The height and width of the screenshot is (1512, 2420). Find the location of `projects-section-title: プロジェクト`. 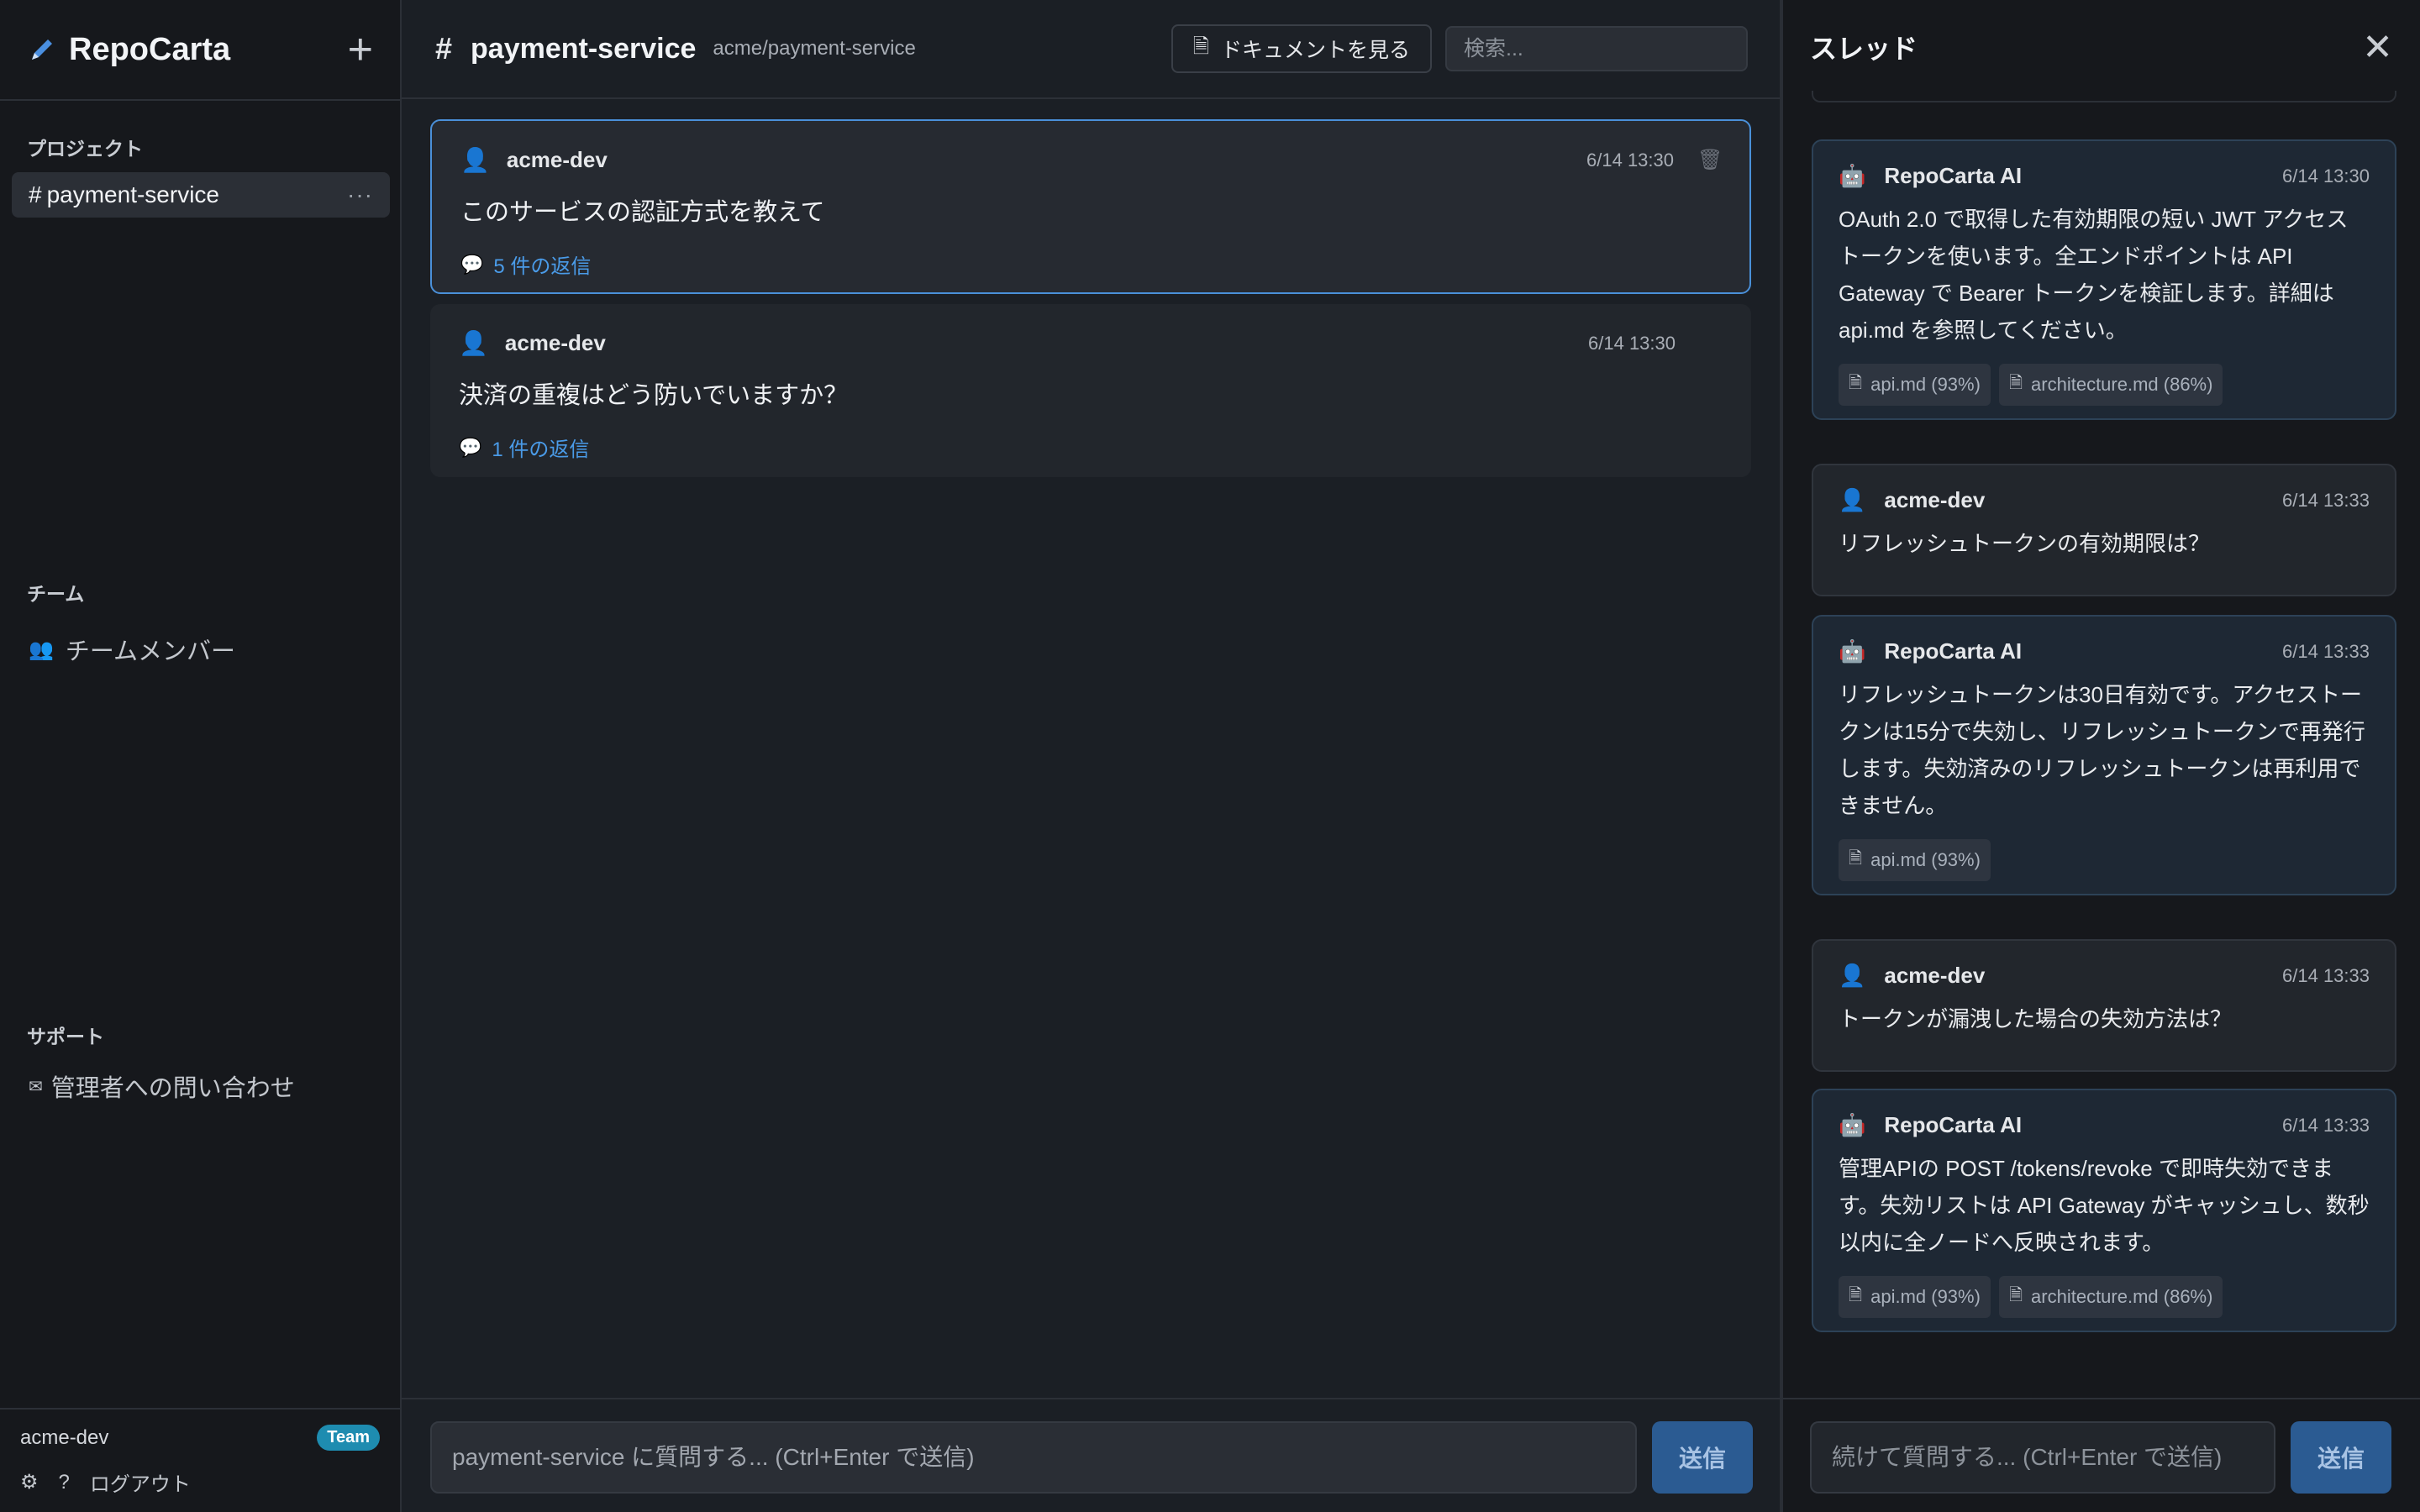

projects-section-title: プロジェクト is located at coordinates (85, 149).